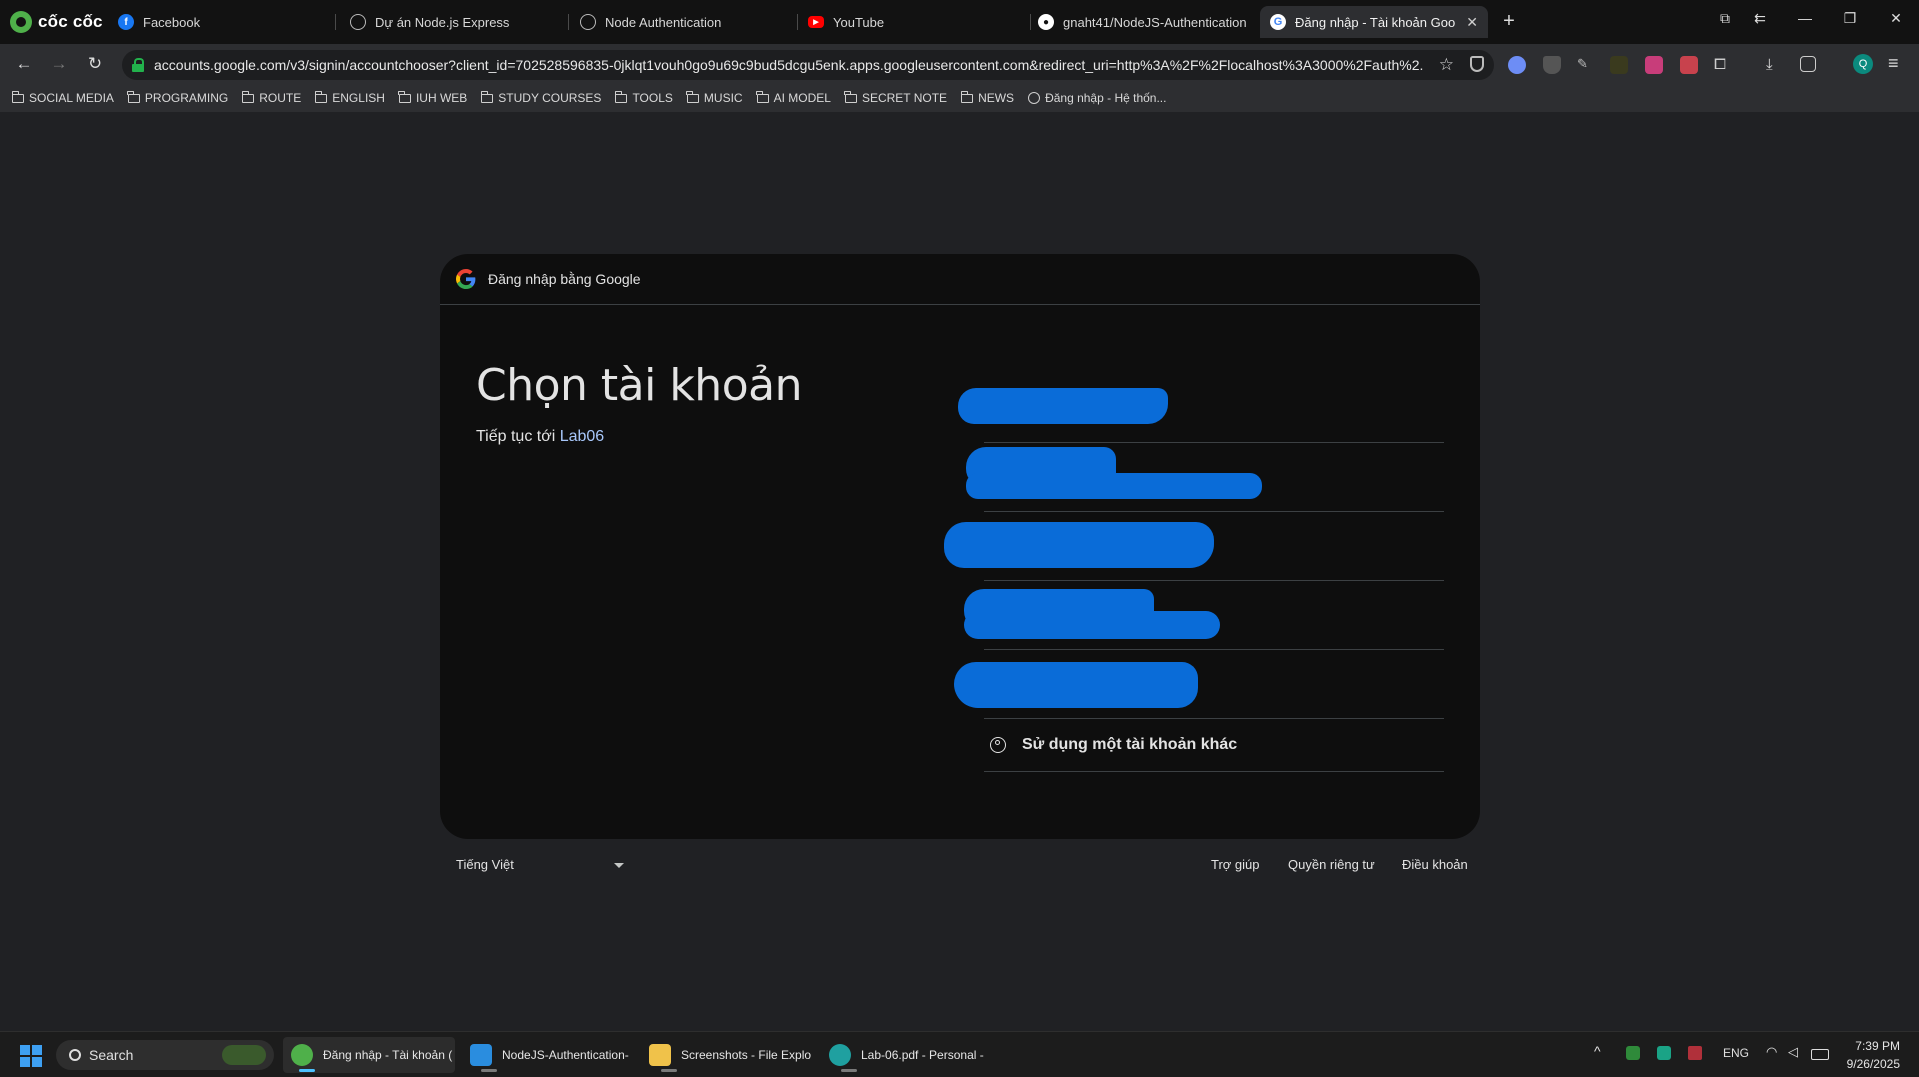 This screenshot has height=1077, width=1919. I want to click on account-list: Sử dụng một tài khoản khác, so click(1194, 573).